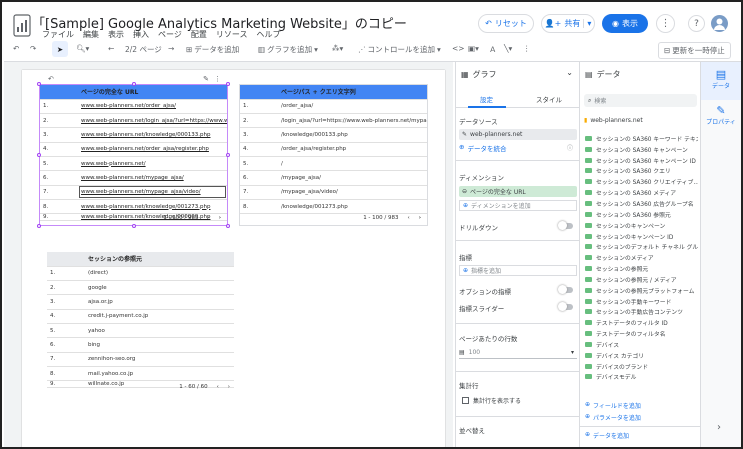 The width and height of the screenshot is (743, 449). What do you see at coordinates (641, 322) in the screenshot?
I see `field-item: テストデータのフィルタ ID` at bounding box center [641, 322].